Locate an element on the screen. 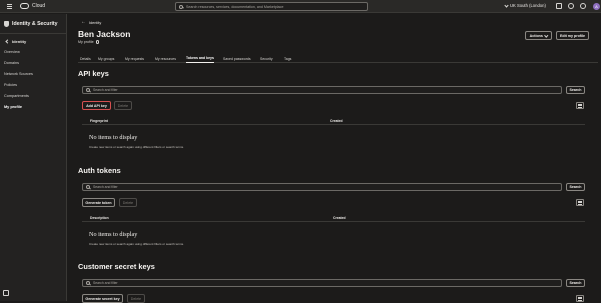 This screenshot has width=601, height=303. auth-tokens-empty-title: No items to display is located at coordinates (113, 234).